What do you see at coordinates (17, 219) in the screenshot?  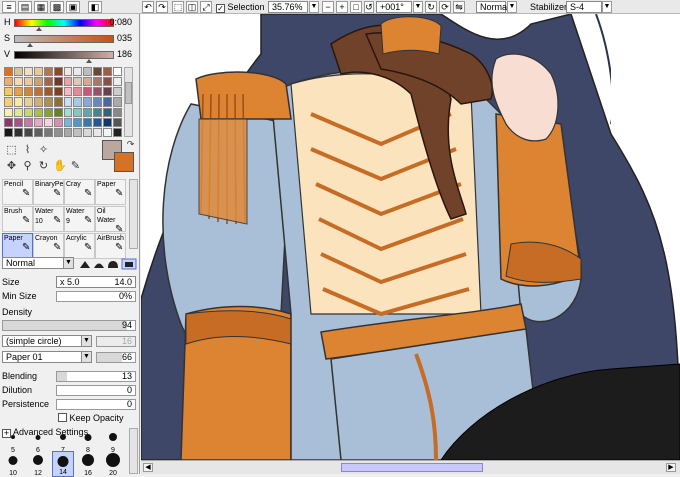 I see `brush-preset: Brush ✎` at bounding box center [17, 219].